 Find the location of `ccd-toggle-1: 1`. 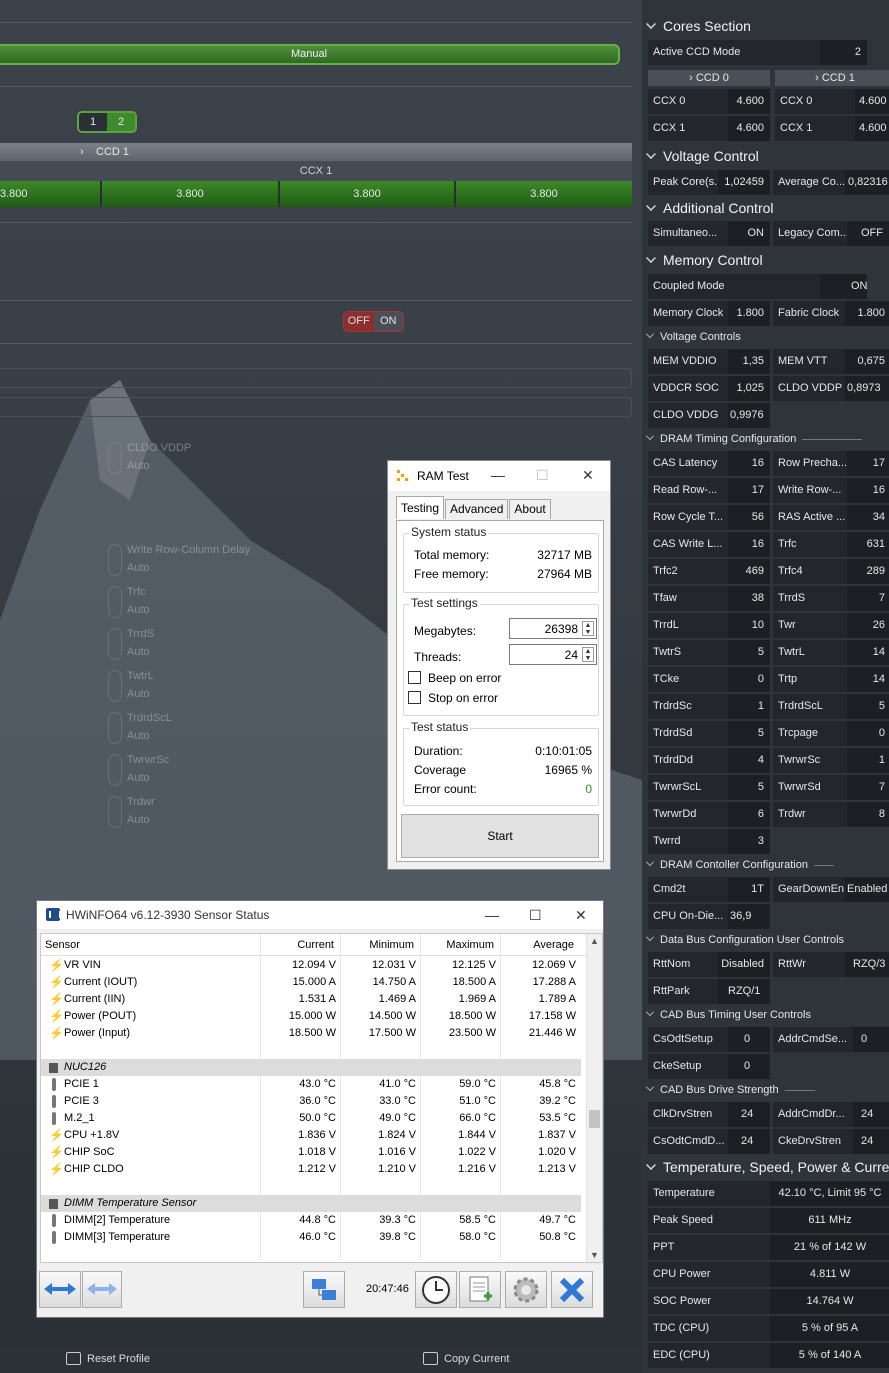

ccd-toggle-1: 1 is located at coordinates (93, 122).